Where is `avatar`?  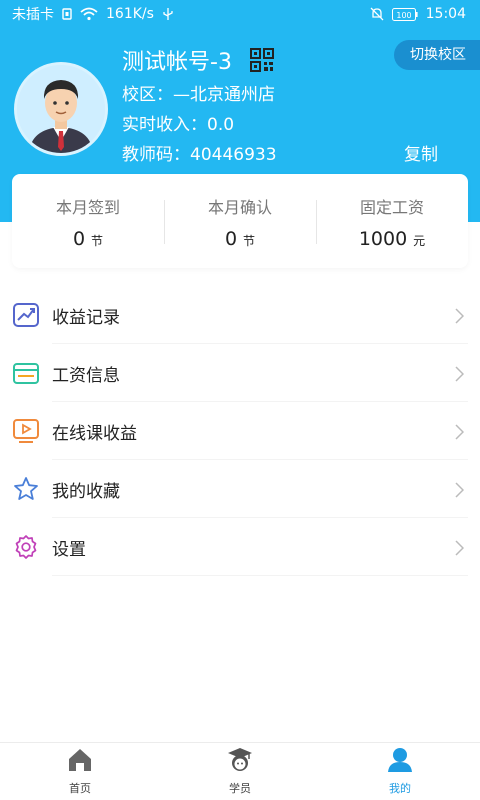
avatar is located at coordinates (61, 109).